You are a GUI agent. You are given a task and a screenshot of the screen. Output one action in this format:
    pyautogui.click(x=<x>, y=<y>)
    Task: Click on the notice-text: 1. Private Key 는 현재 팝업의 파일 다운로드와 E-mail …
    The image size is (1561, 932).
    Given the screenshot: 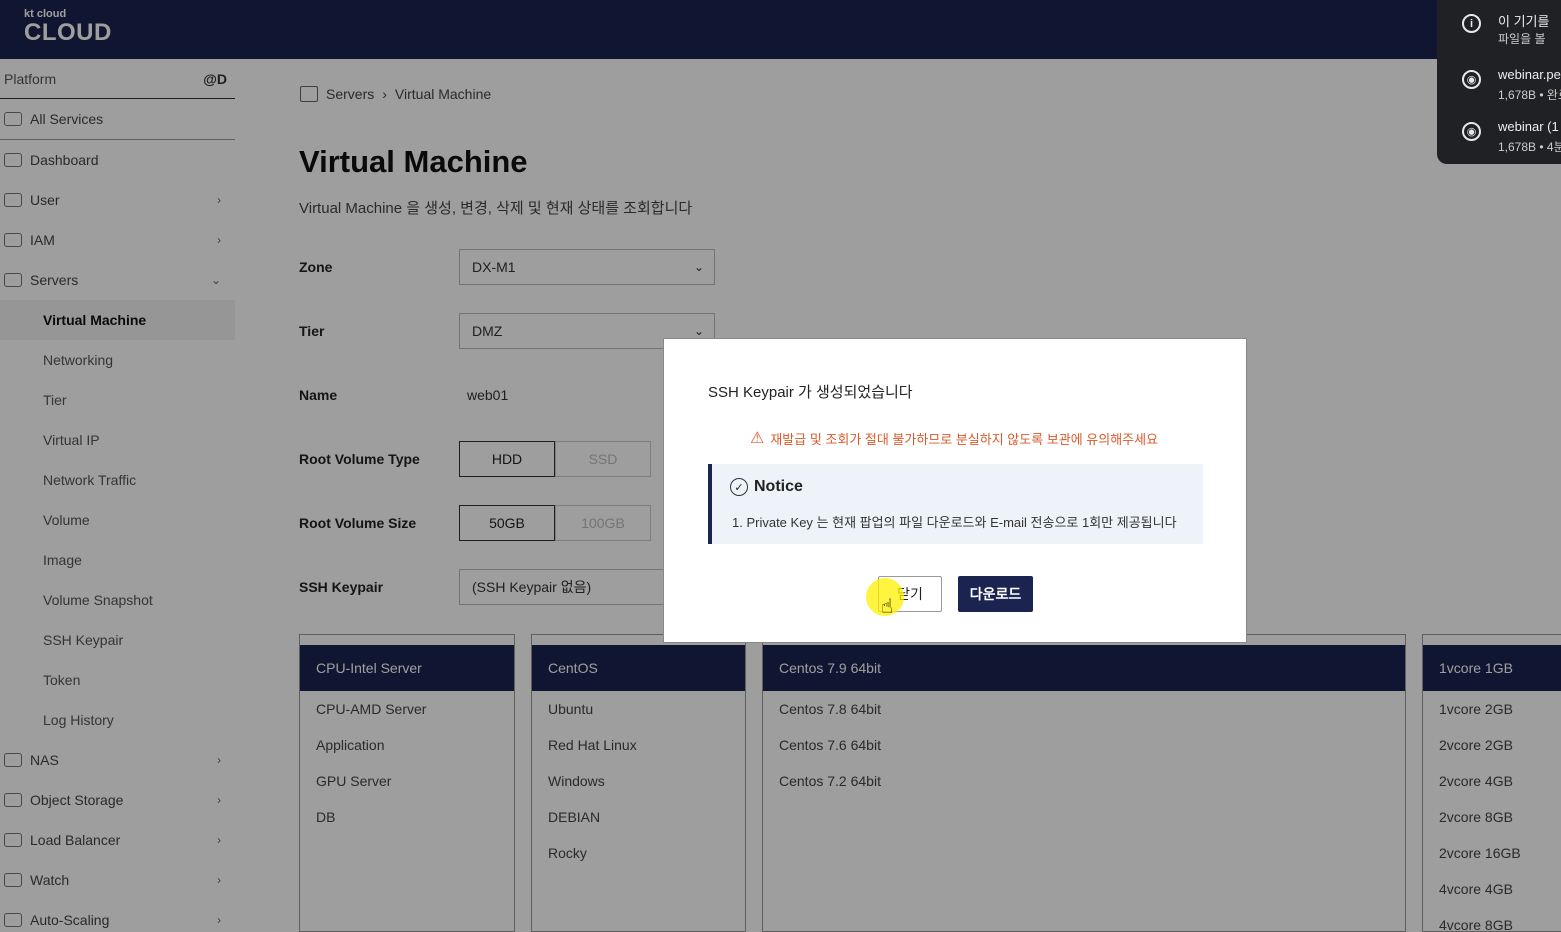 What is the action you would take?
    pyautogui.click(x=954, y=522)
    